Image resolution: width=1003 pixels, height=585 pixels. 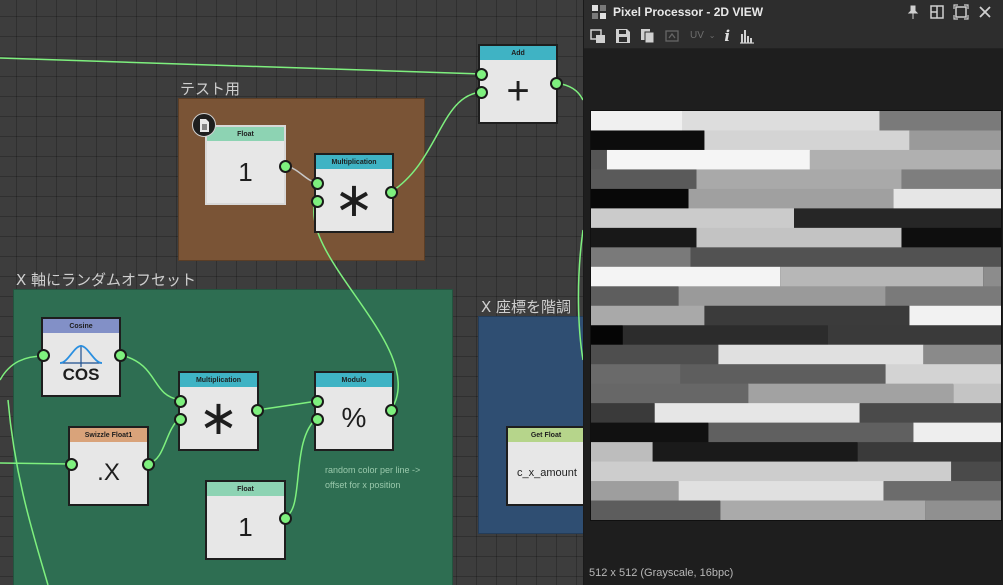 I want to click on display-mode-icon, so click(x=598, y=36).